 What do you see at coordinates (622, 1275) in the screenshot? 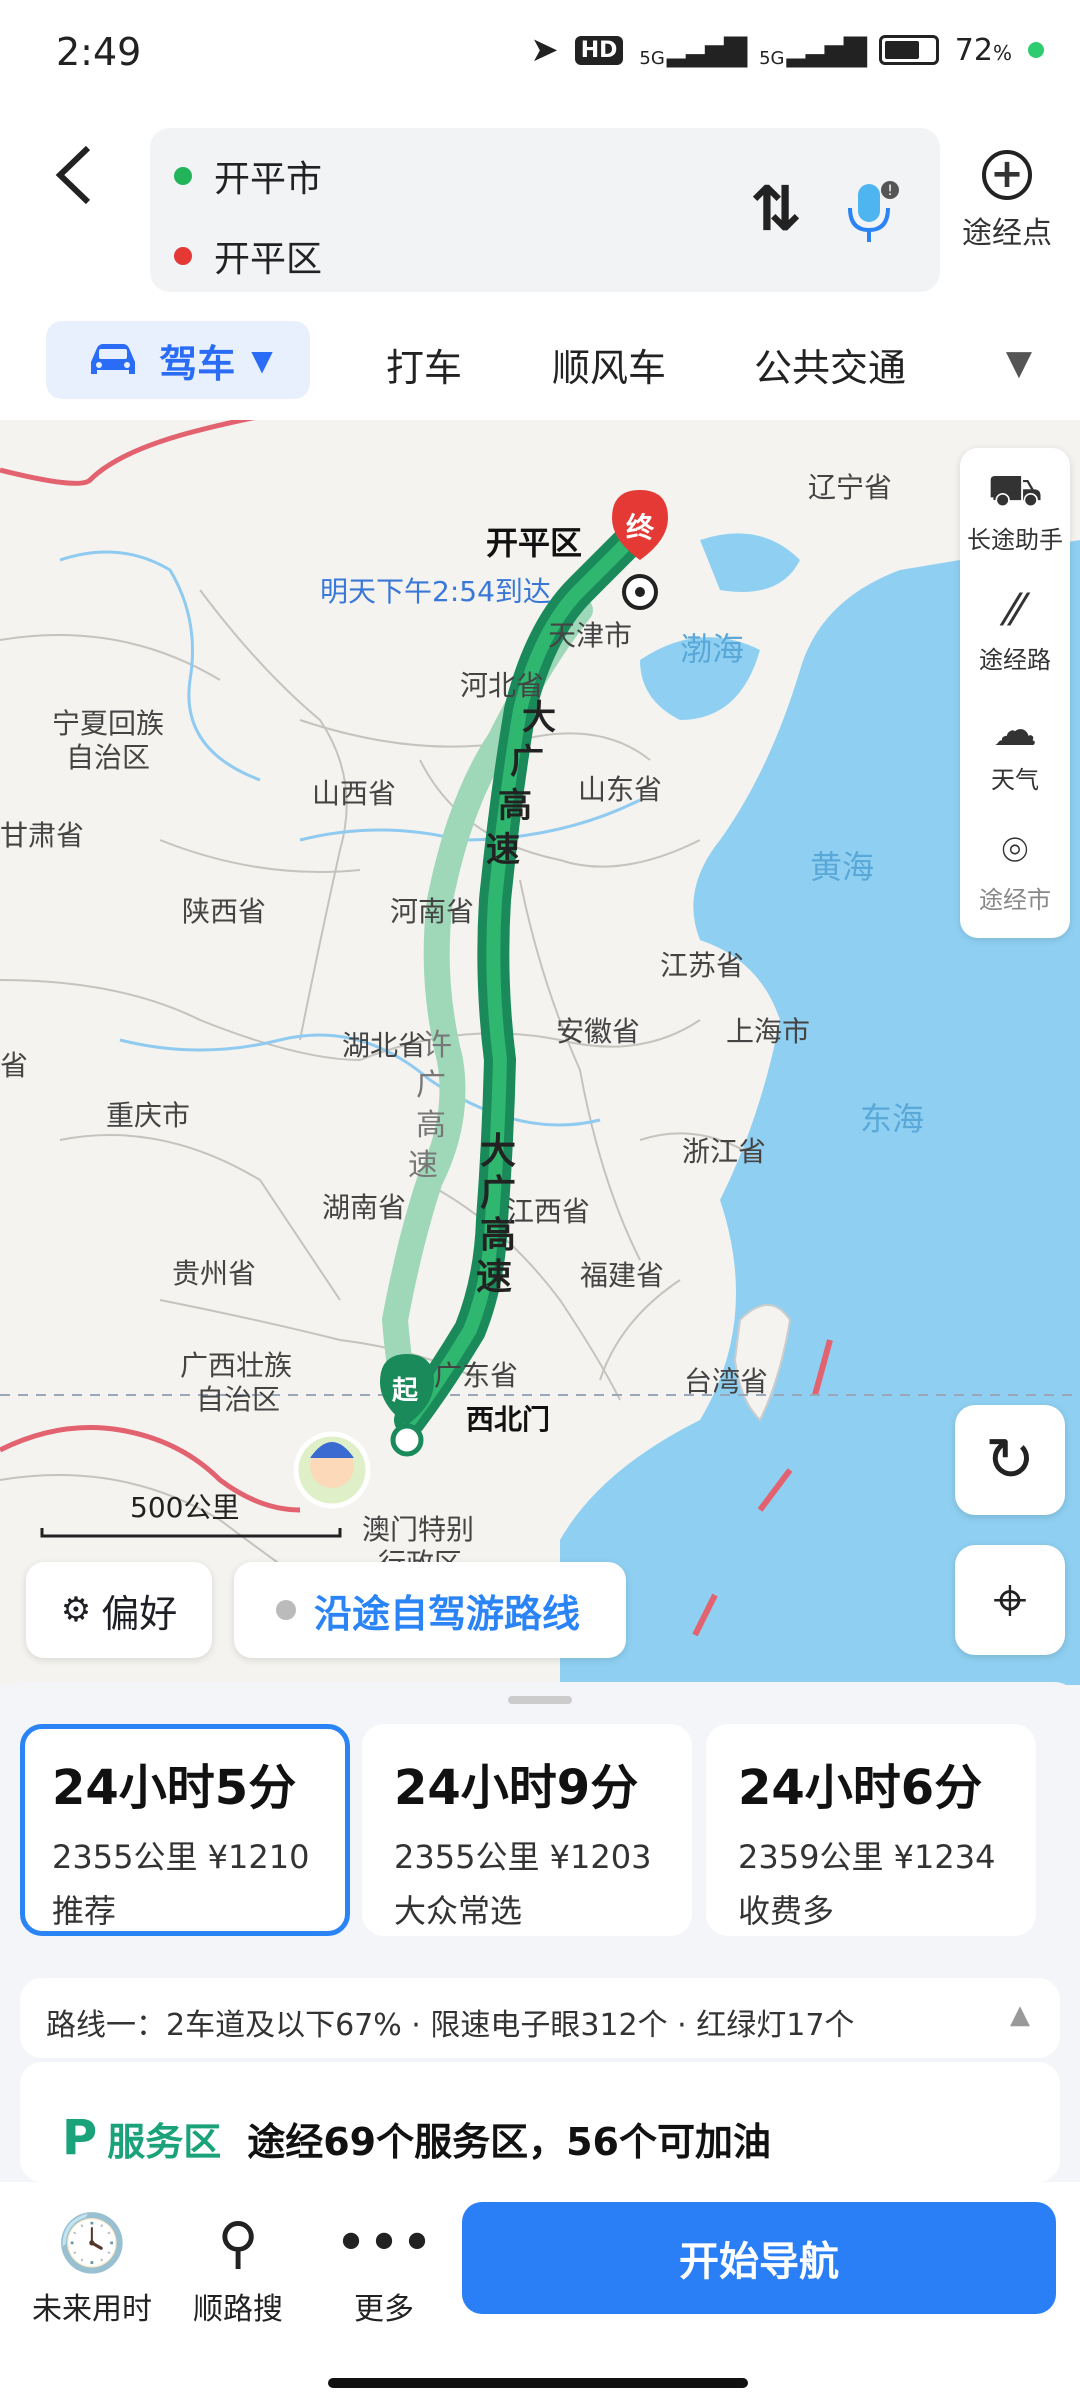
I see `place-label: 福建省` at bounding box center [622, 1275].